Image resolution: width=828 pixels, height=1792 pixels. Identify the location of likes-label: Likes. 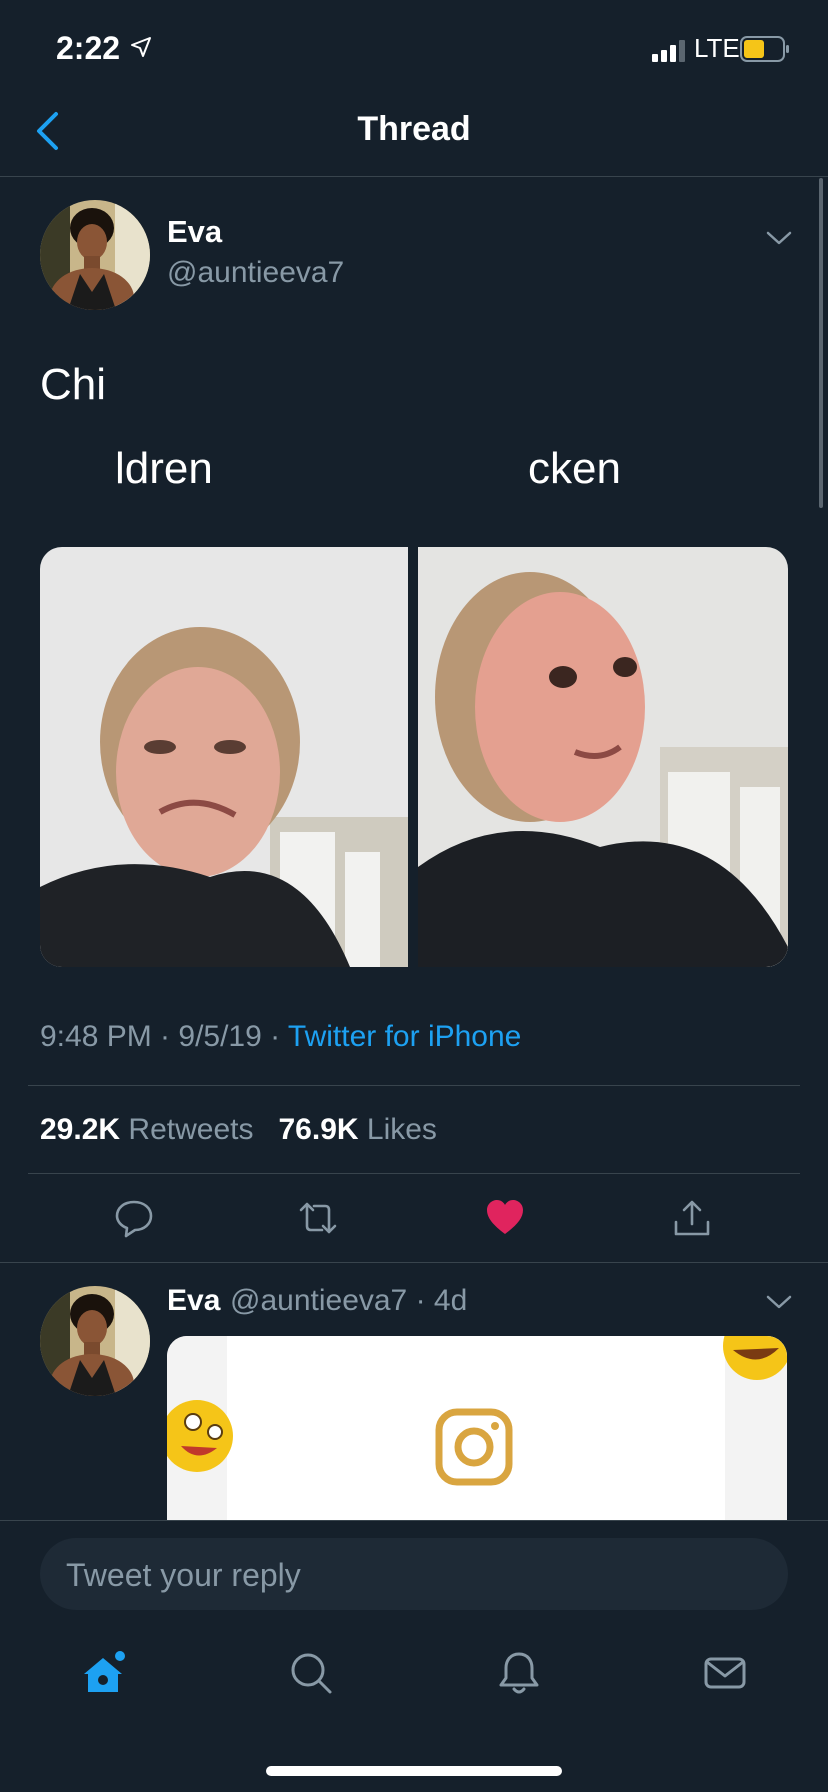
(401, 1129).